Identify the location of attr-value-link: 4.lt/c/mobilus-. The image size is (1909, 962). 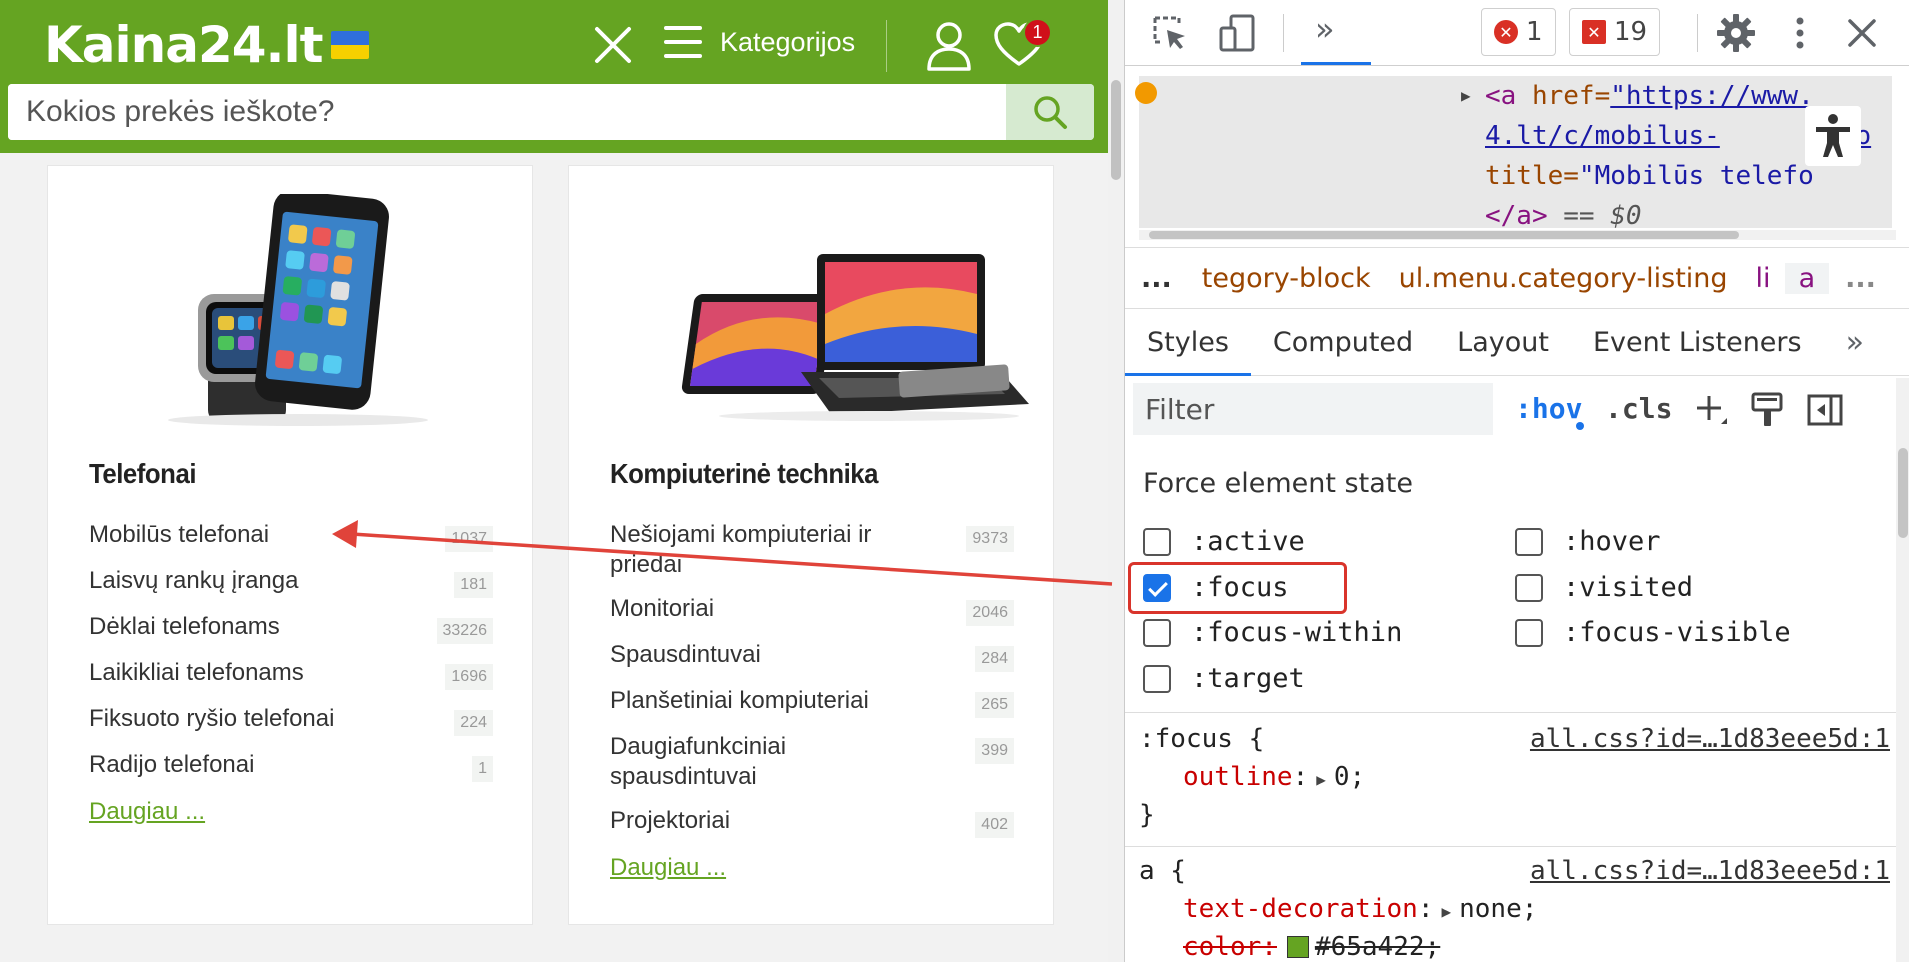
(1602, 136).